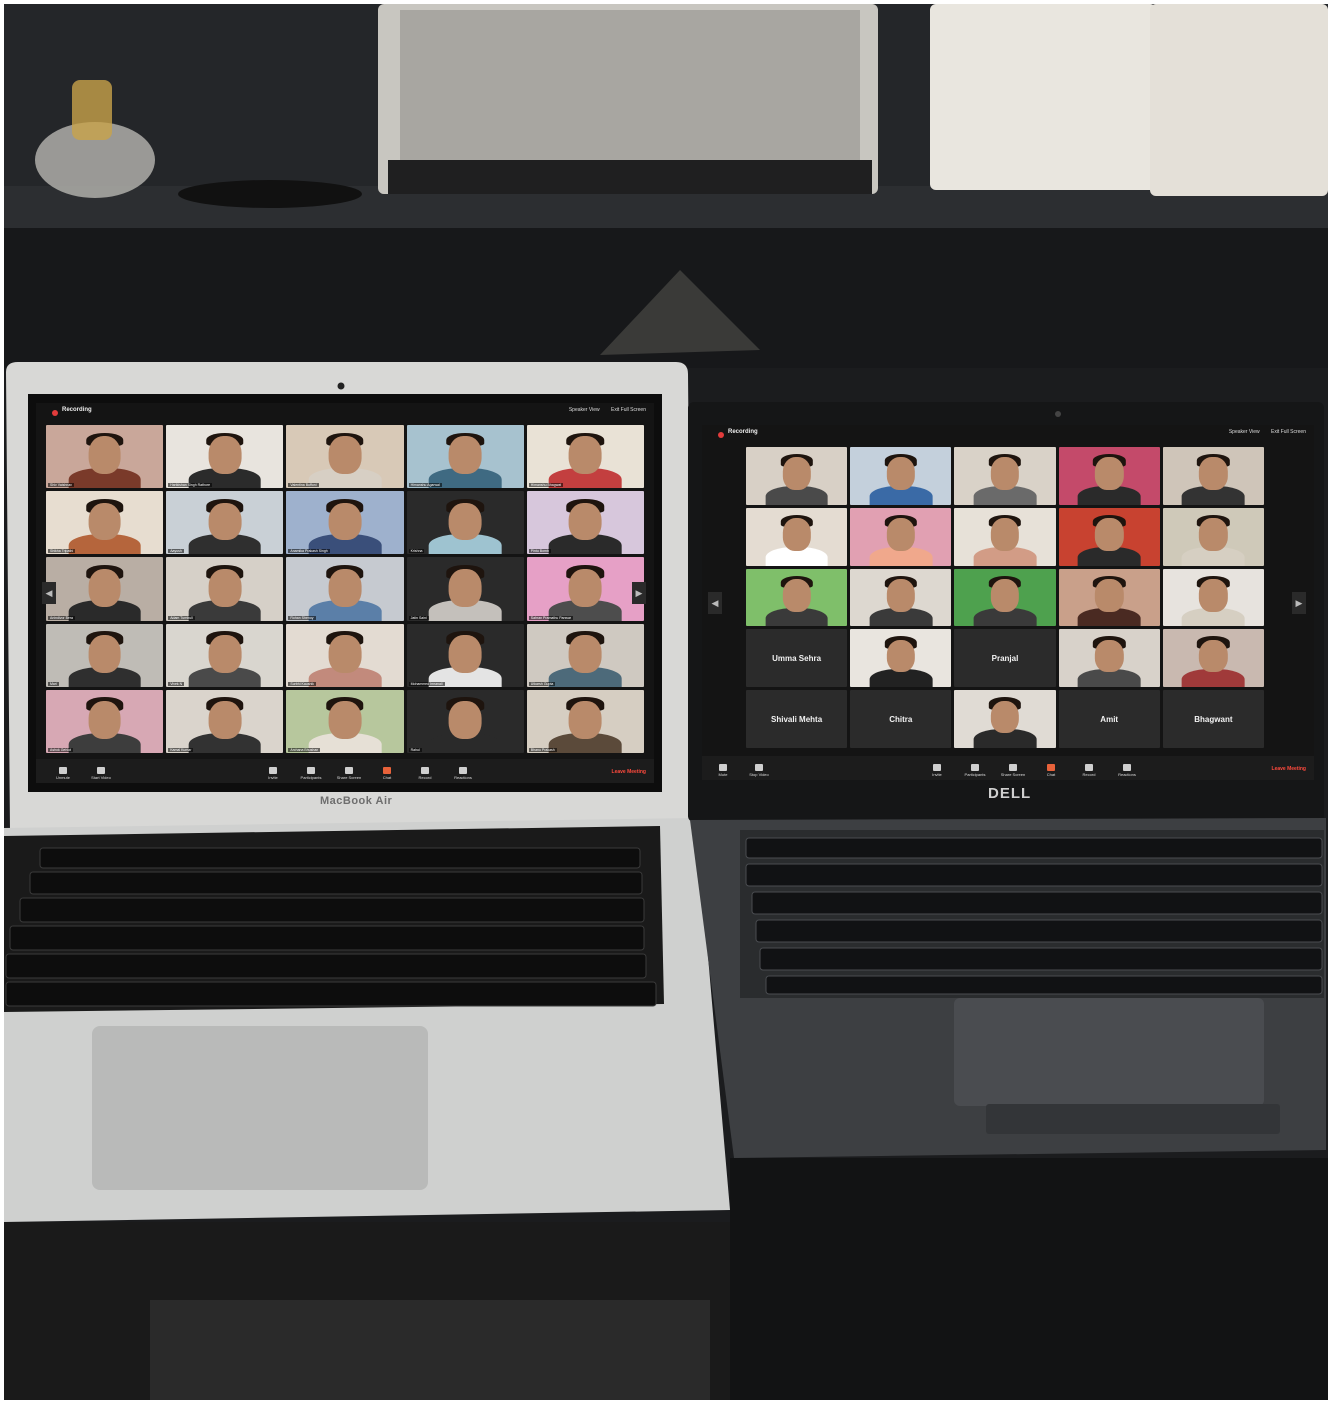 The image size is (1332, 1401). I want to click on toolbar-start-video-button: Start Video, so click(101, 773).